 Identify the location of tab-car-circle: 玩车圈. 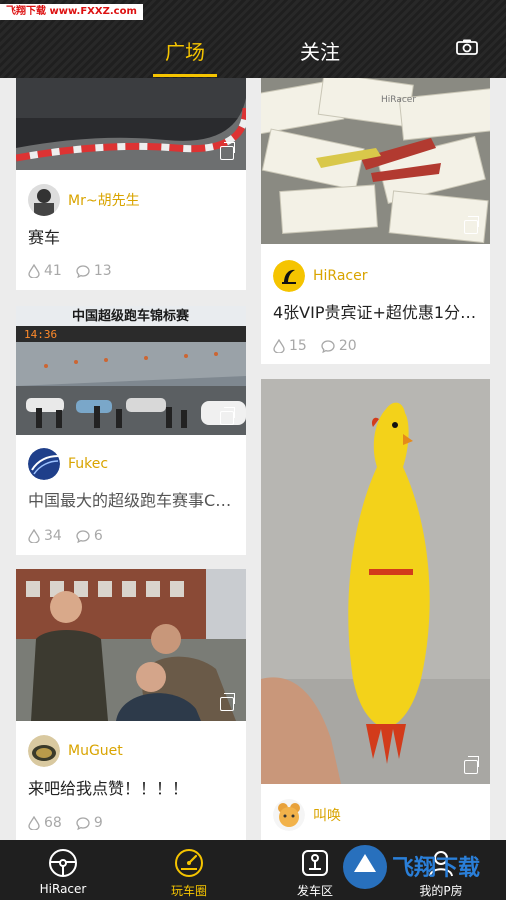
(189, 870).